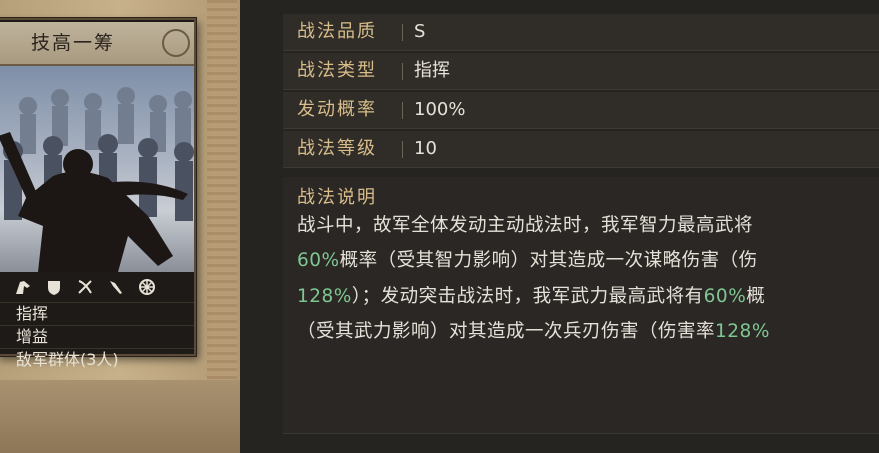 The height and width of the screenshot is (453, 879). What do you see at coordinates (548, 260) in the screenshot?
I see `description-text: 概率（受其智力影响）对其造成一次谋略伤害（伤` at bounding box center [548, 260].